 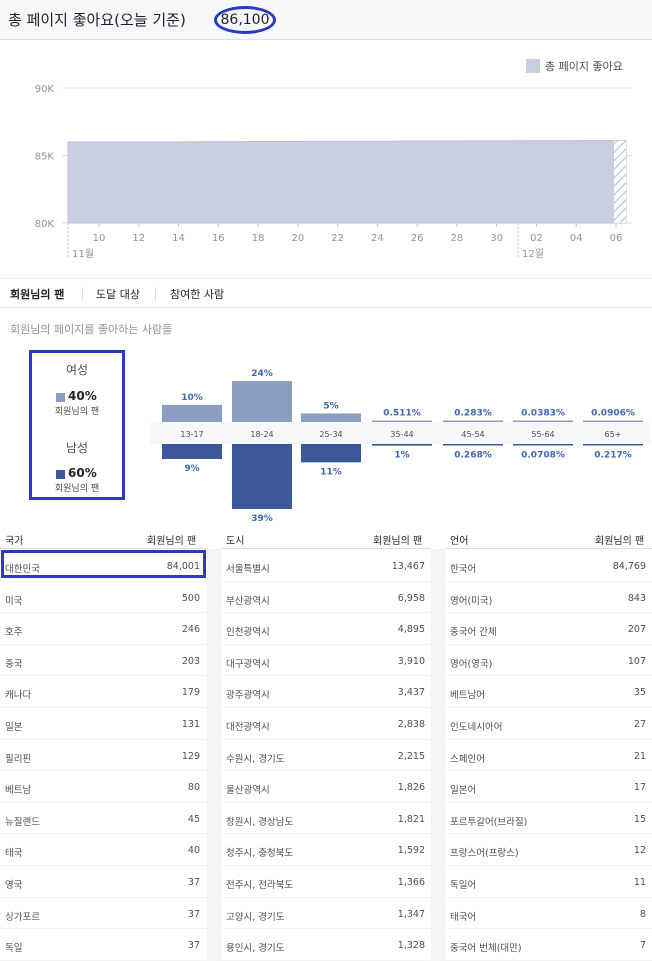 I want to click on chart-legend: 총 페이지 좋아요, so click(x=574, y=66).